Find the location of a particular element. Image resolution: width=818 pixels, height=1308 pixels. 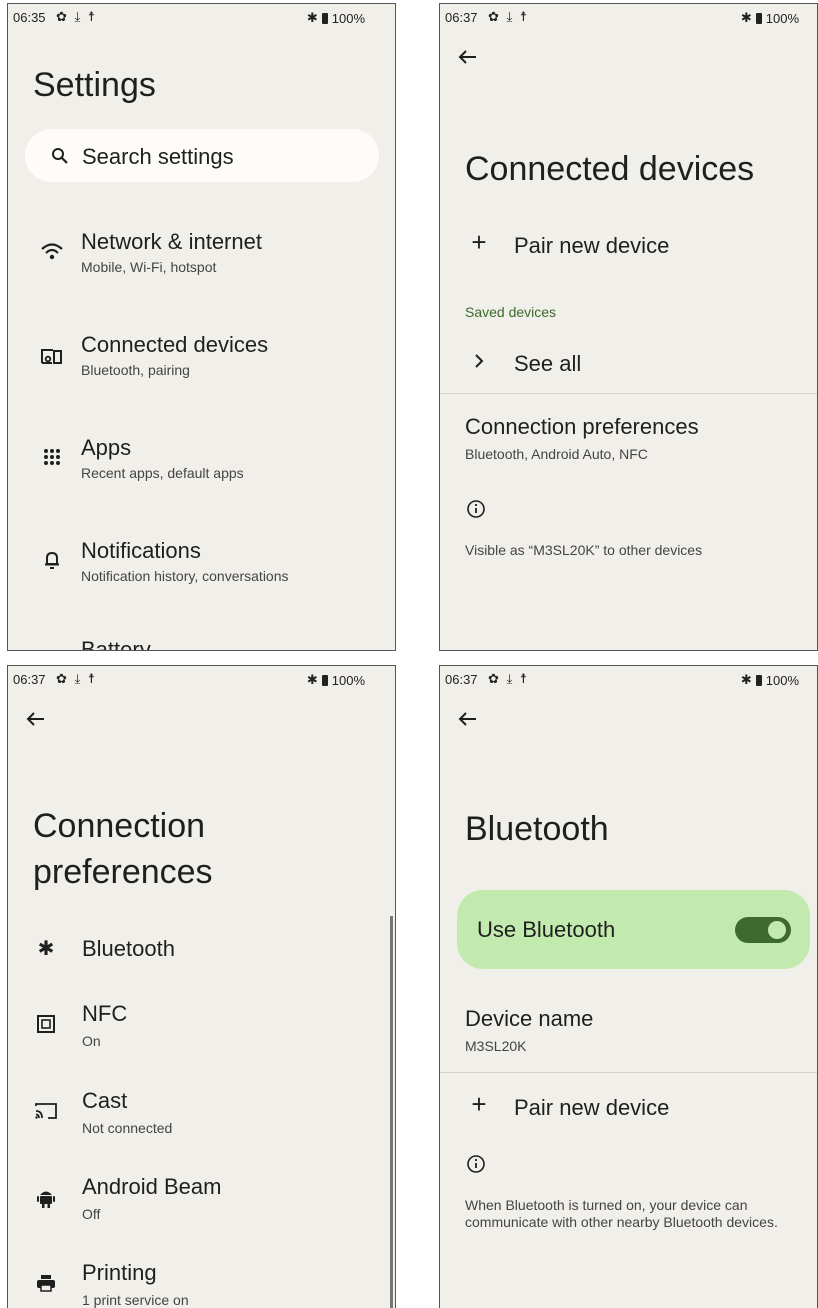

search-bar: Search settings is located at coordinates (202, 155).